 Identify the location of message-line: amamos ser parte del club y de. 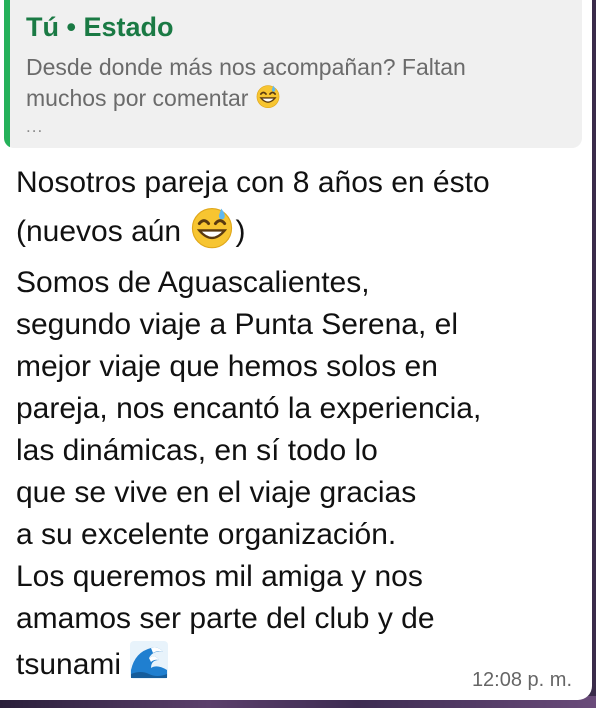
(225, 618).